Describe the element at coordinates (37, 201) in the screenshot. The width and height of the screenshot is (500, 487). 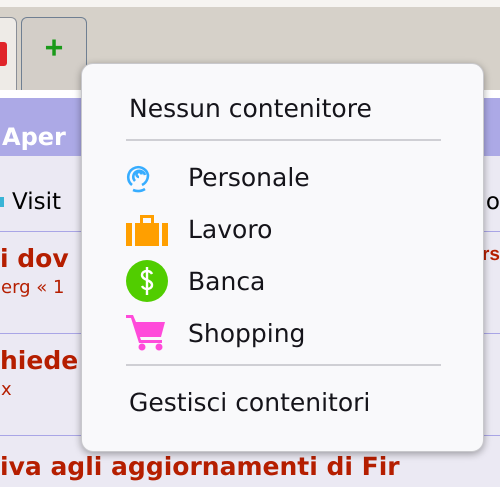
I see `page-text: Visit` at that location.